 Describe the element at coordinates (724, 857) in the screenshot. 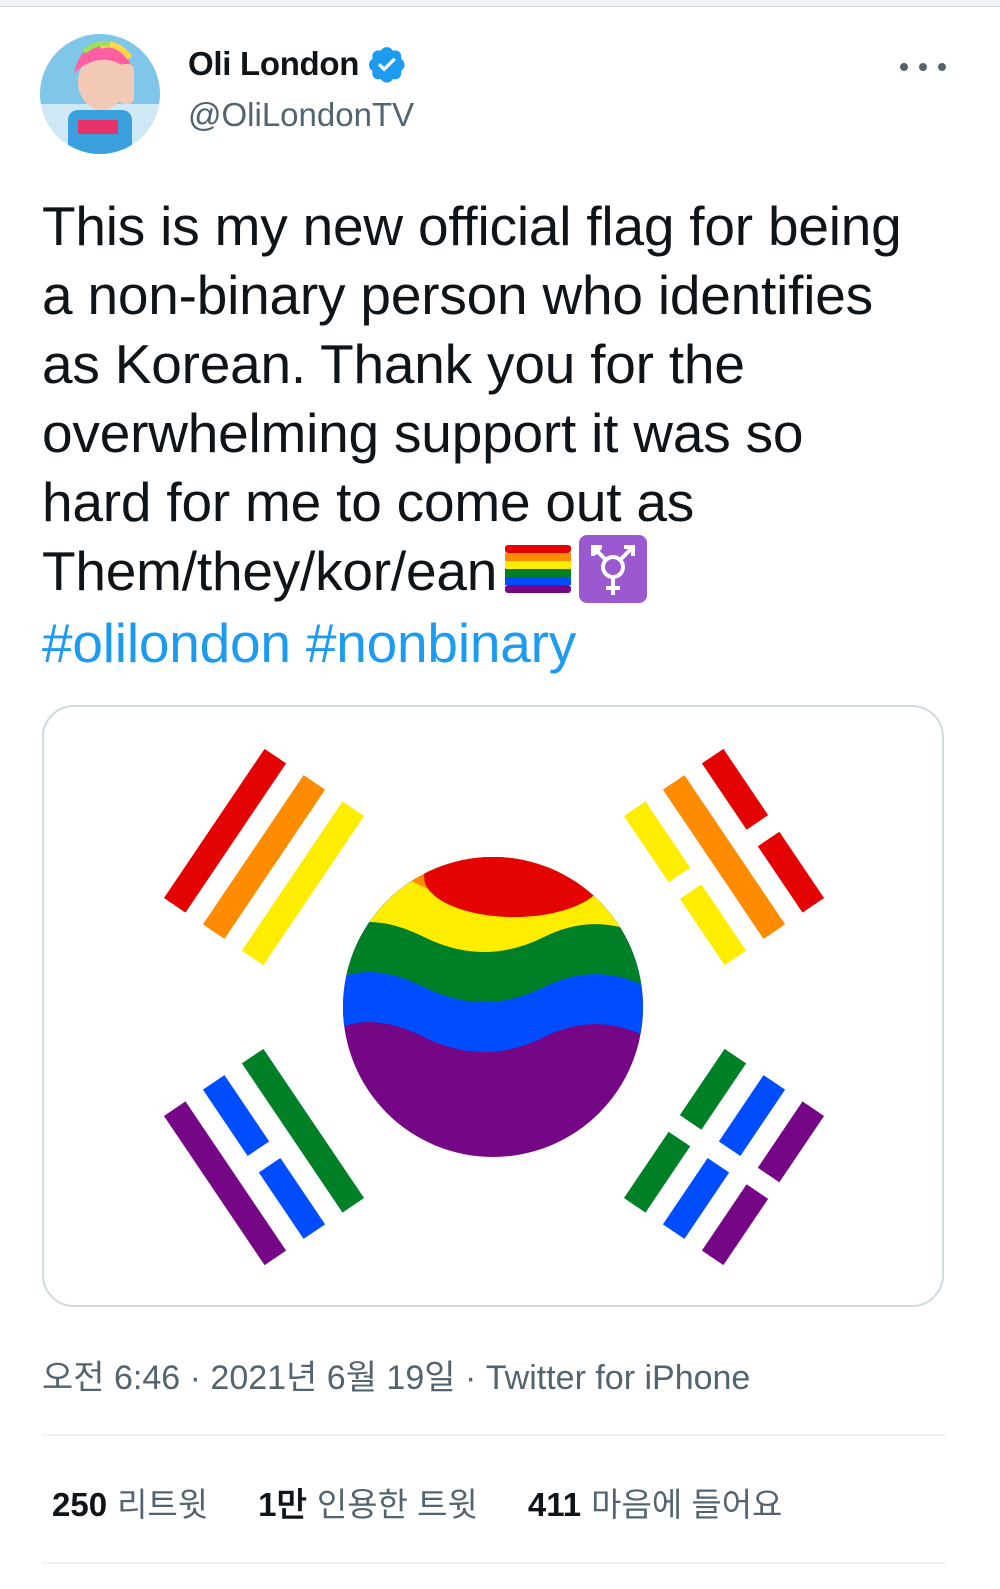

I see `trigram-top-right` at that location.